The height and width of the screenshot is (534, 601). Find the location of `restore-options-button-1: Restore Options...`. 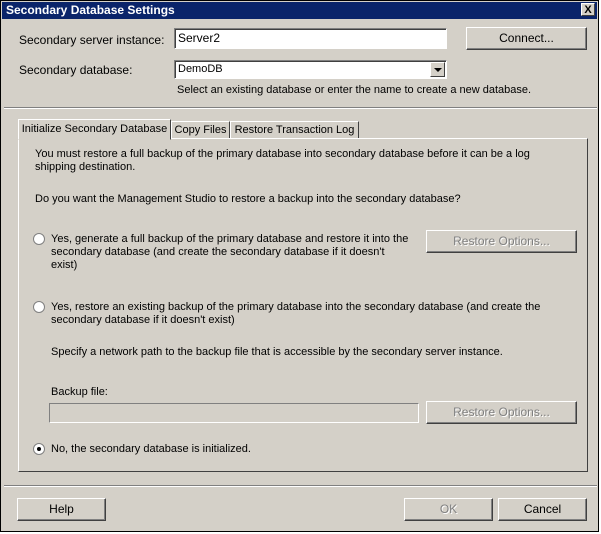

restore-options-button-1: Restore Options... is located at coordinates (501, 241).